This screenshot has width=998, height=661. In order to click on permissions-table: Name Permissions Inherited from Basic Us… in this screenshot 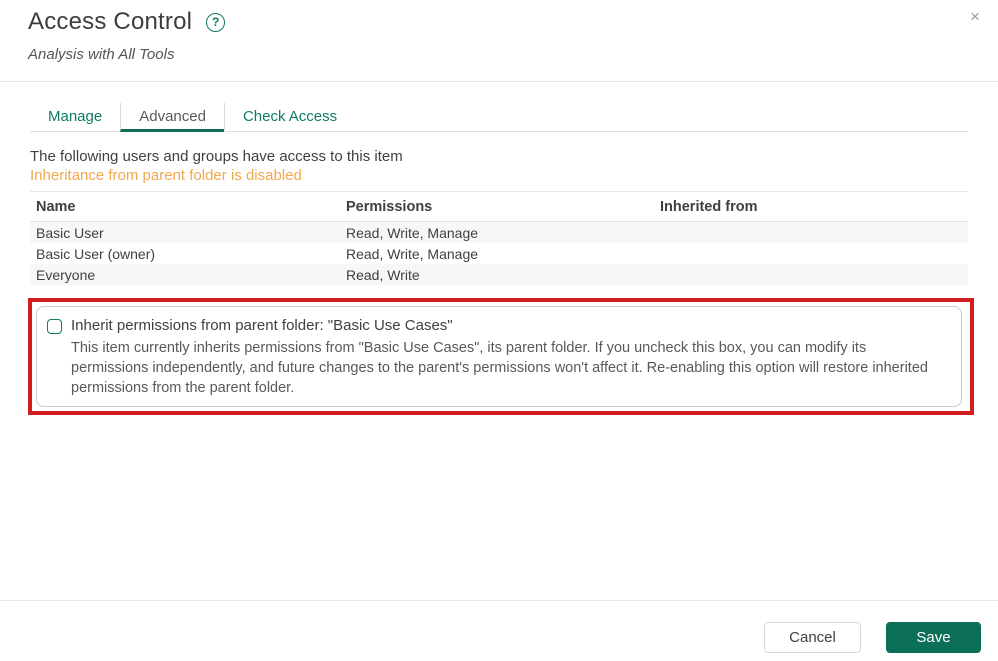, I will do `click(499, 238)`.